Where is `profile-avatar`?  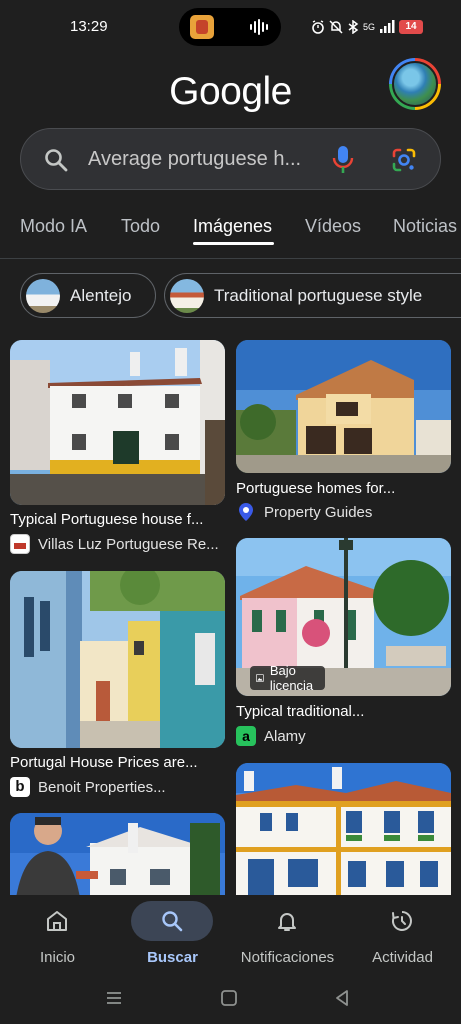
profile-avatar is located at coordinates (415, 84).